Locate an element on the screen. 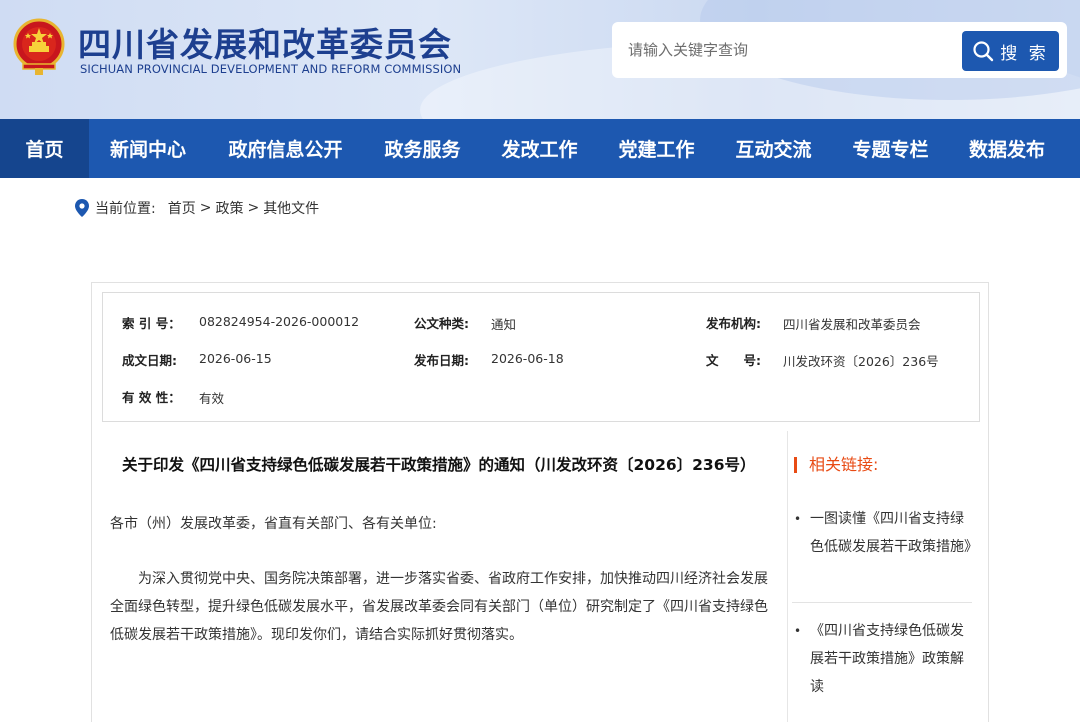 The image size is (1080, 722). related-link: • 《四川省支持绿色低碳发展若干政策措施》政策解读 is located at coordinates (883, 659).